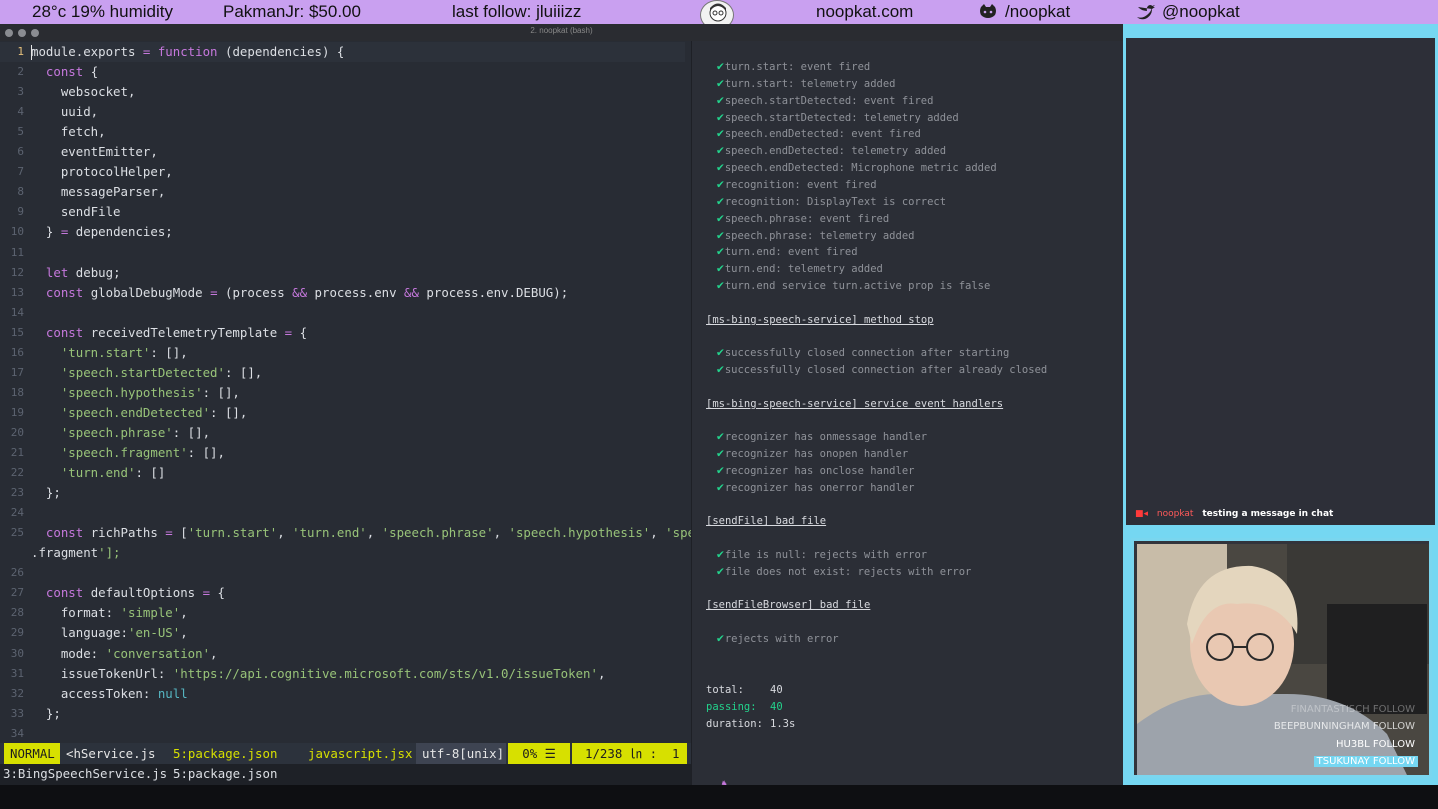  What do you see at coordinates (788, 605) in the screenshot?
I see `section-sendfilebrowser: [sendFileBrowser] bad file` at bounding box center [788, 605].